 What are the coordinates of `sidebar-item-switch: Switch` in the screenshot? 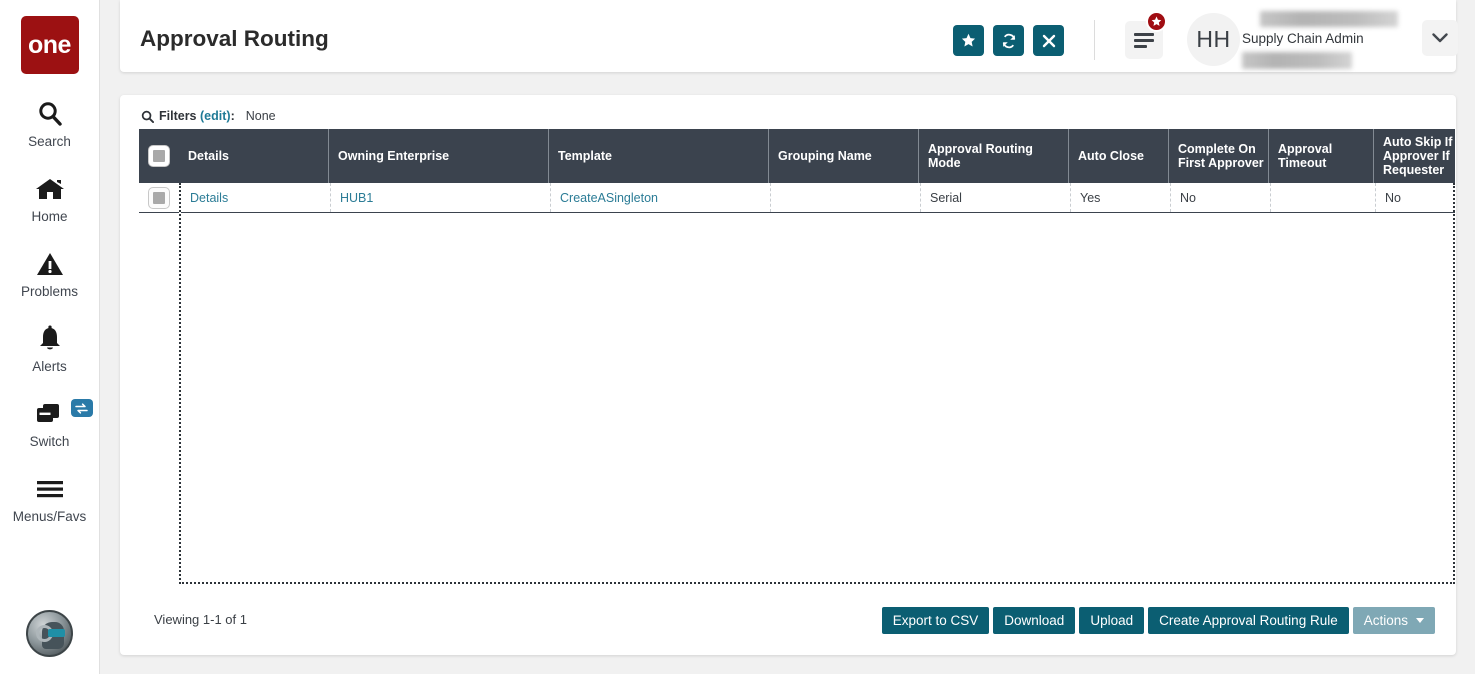 It's located at (50, 423).